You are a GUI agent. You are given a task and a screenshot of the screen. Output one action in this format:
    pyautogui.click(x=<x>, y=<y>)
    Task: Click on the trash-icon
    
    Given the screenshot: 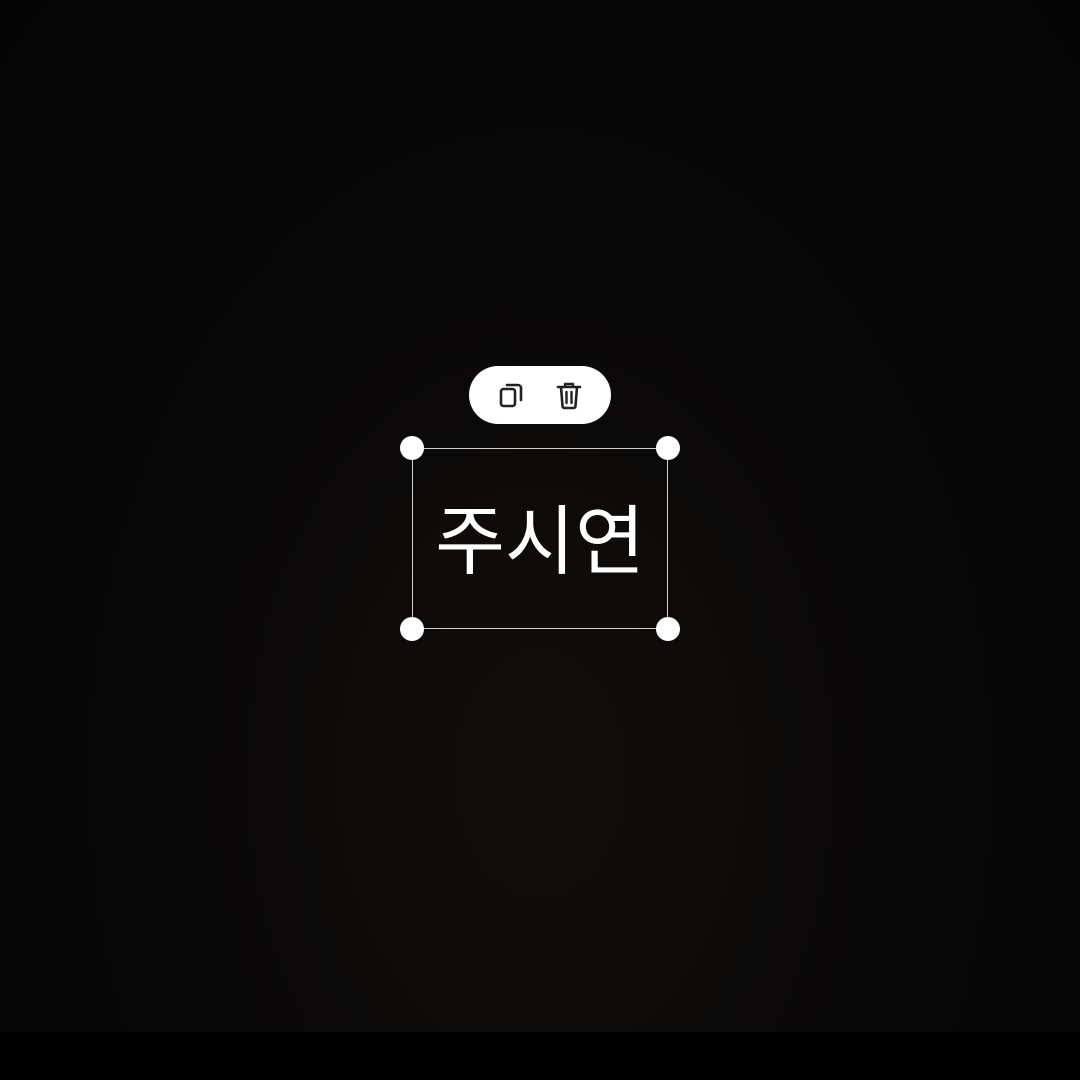 What is the action you would take?
    pyautogui.click(x=568, y=396)
    